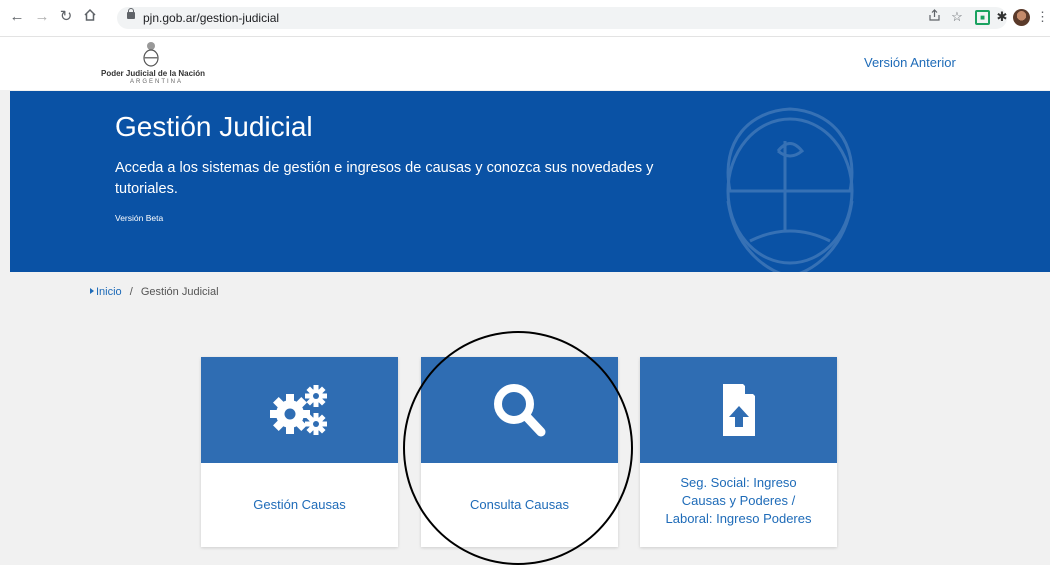  What do you see at coordinates (139, 218) in the screenshot?
I see `beta-label: Versión Beta` at bounding box center [139, 218].